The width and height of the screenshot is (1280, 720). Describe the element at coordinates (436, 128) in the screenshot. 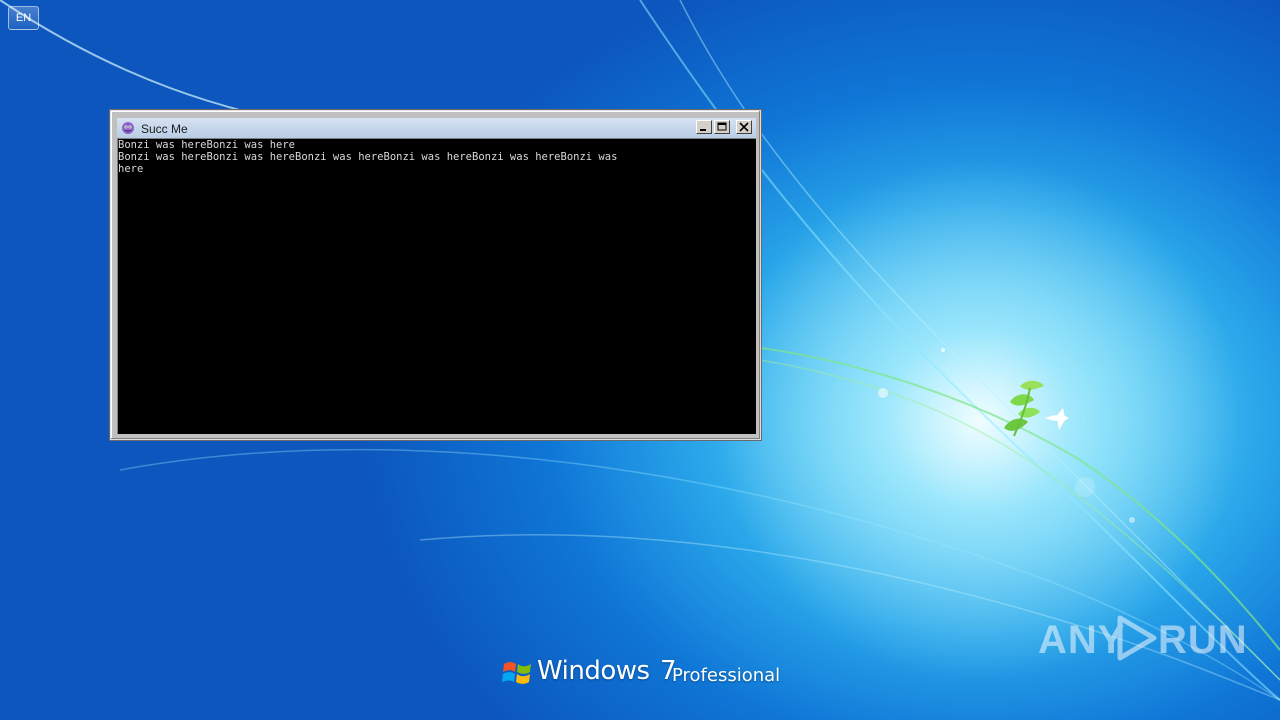

I see `window-titlebar: Succ Me` at that location.